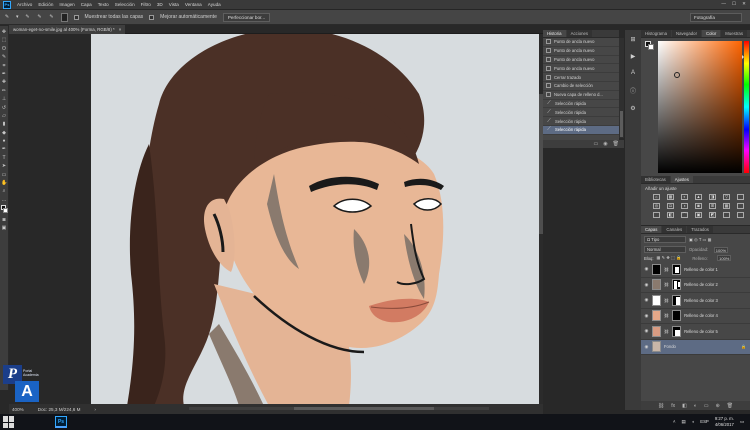 This screenshot has height=430, width=750. What do you see at coordinates (174, 4) in the screenshot?
I see `menu-vista: Vista` at bounding box center [174, 4].